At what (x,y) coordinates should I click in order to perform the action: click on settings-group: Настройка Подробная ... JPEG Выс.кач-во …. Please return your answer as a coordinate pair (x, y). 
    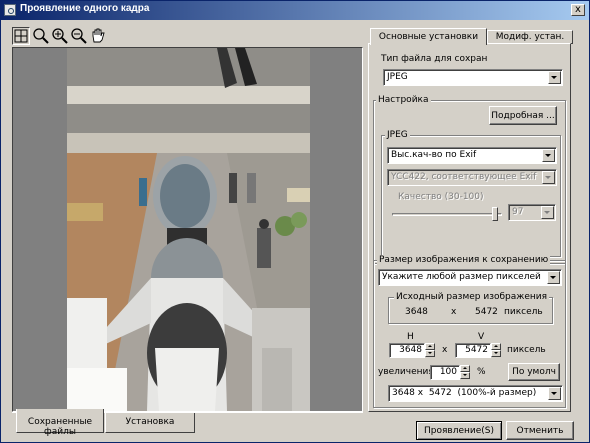
    Looking at the image, I should click on (469, 179).